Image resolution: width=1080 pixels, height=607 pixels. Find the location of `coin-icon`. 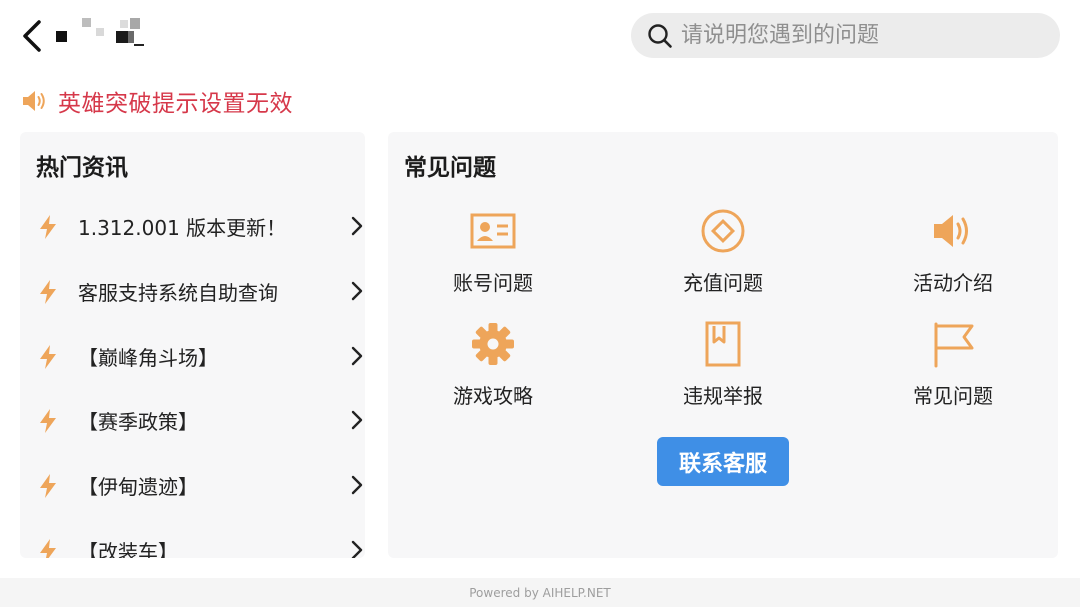

coin-icon is located at coordinates (723, 231).